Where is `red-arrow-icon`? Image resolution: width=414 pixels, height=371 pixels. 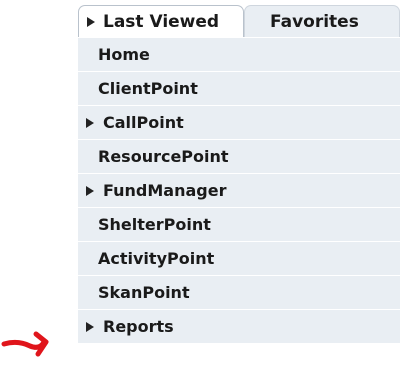 red-arrow-icon is located at coordinates (25, 344).